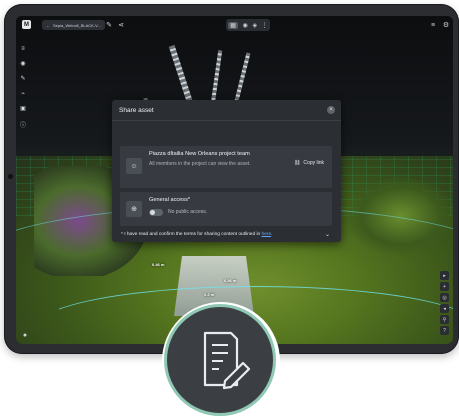 The image size is (459, 420). What do you see at coordinates (267, 234) in the screenshot?
I see `terms-link: here` at bounding box center [267, 234].